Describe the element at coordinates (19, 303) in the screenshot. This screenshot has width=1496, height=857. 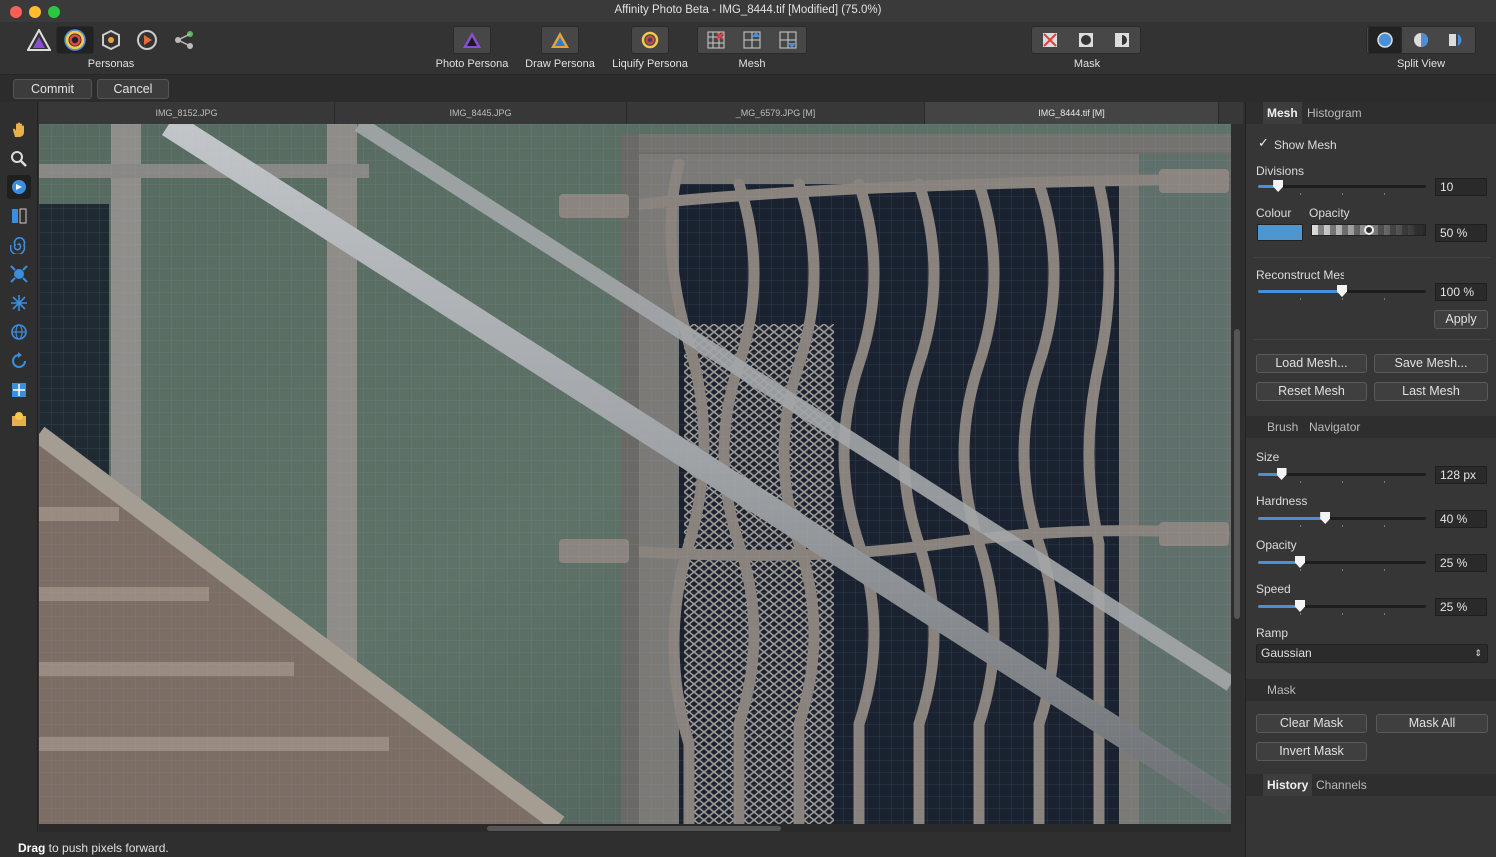
I see `liquify-punch-tool-icon` at that location.